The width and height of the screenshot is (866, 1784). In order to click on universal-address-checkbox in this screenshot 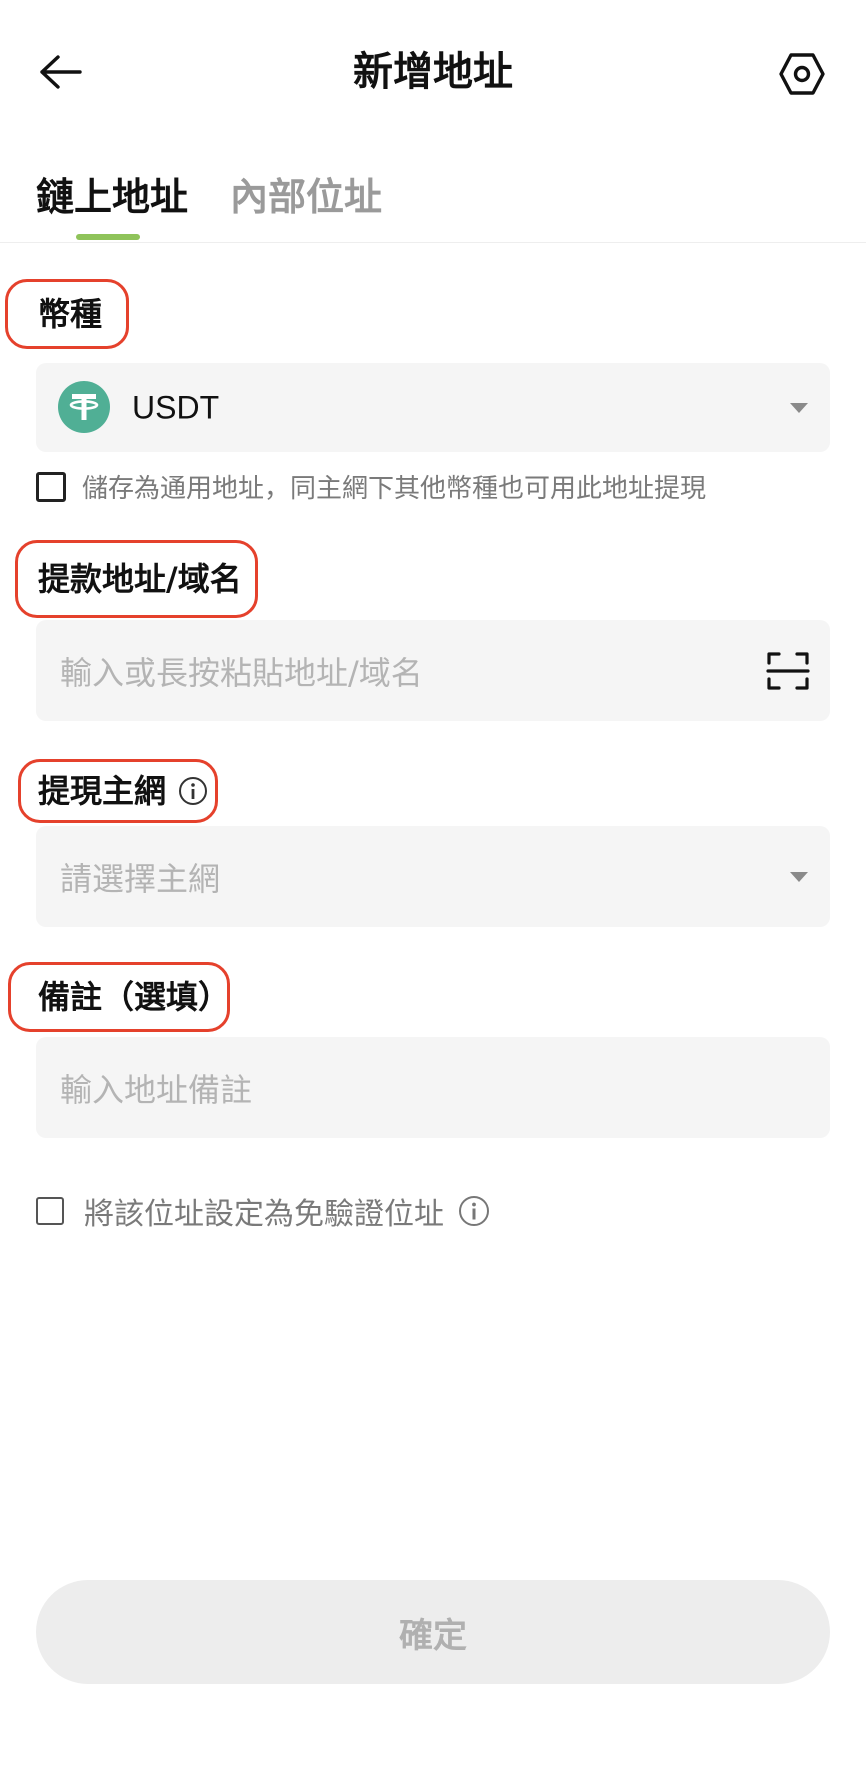, I will do `click(51, 486)`.